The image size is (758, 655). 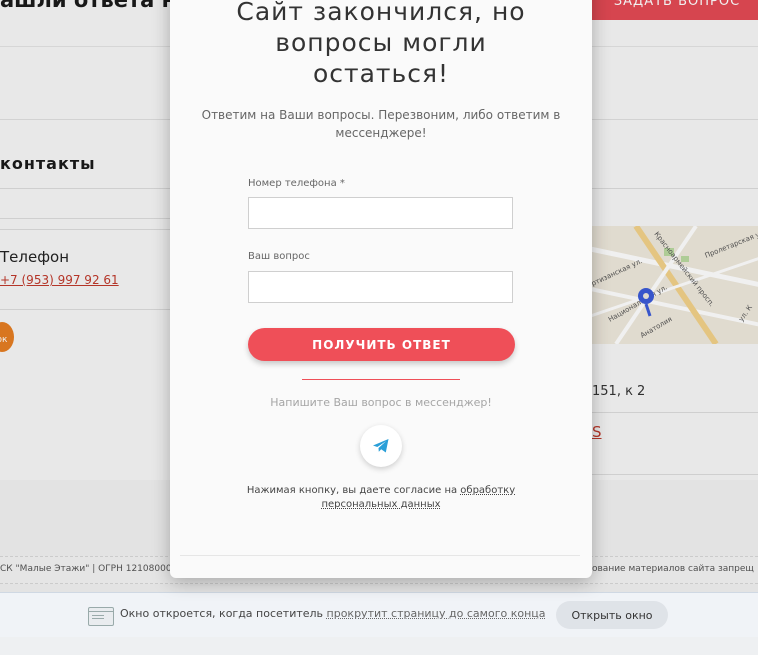 What do you see at coordinates (380, 213) in the screenshot?
I see `phone-input` at bounding box center [380, 213].